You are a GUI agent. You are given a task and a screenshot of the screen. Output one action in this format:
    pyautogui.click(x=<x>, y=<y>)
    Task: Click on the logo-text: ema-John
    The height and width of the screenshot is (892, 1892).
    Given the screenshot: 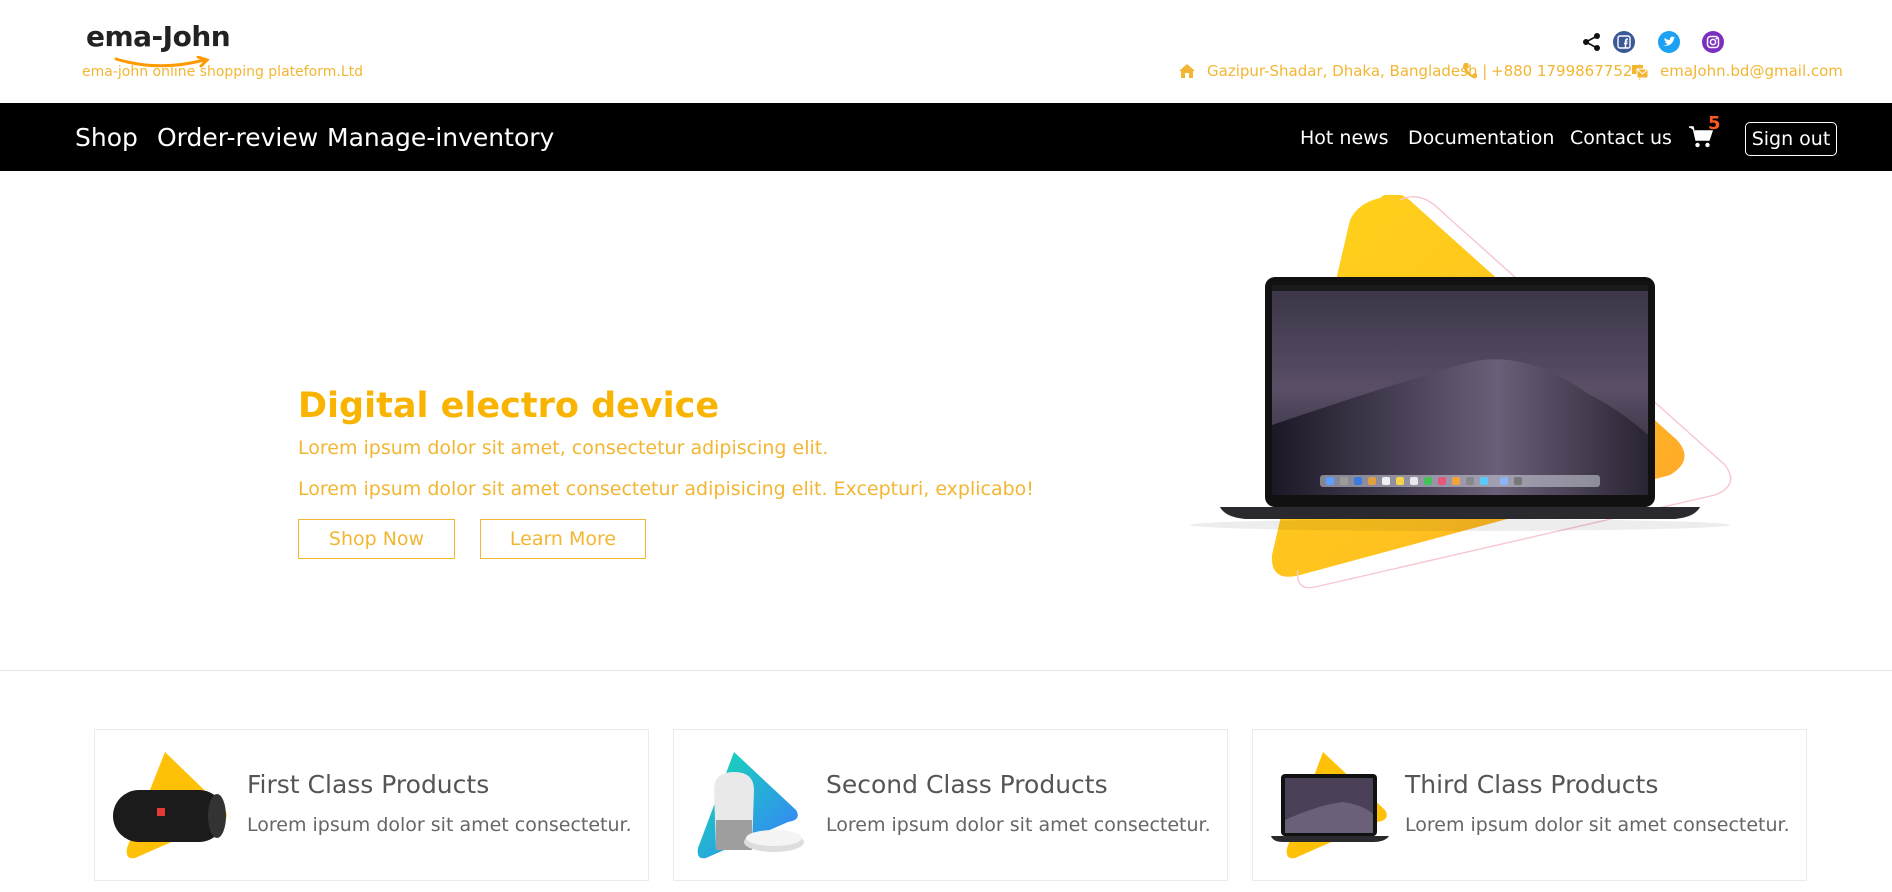 What is the action you would take?
    pyautogui.click(x=158, y=36)
    